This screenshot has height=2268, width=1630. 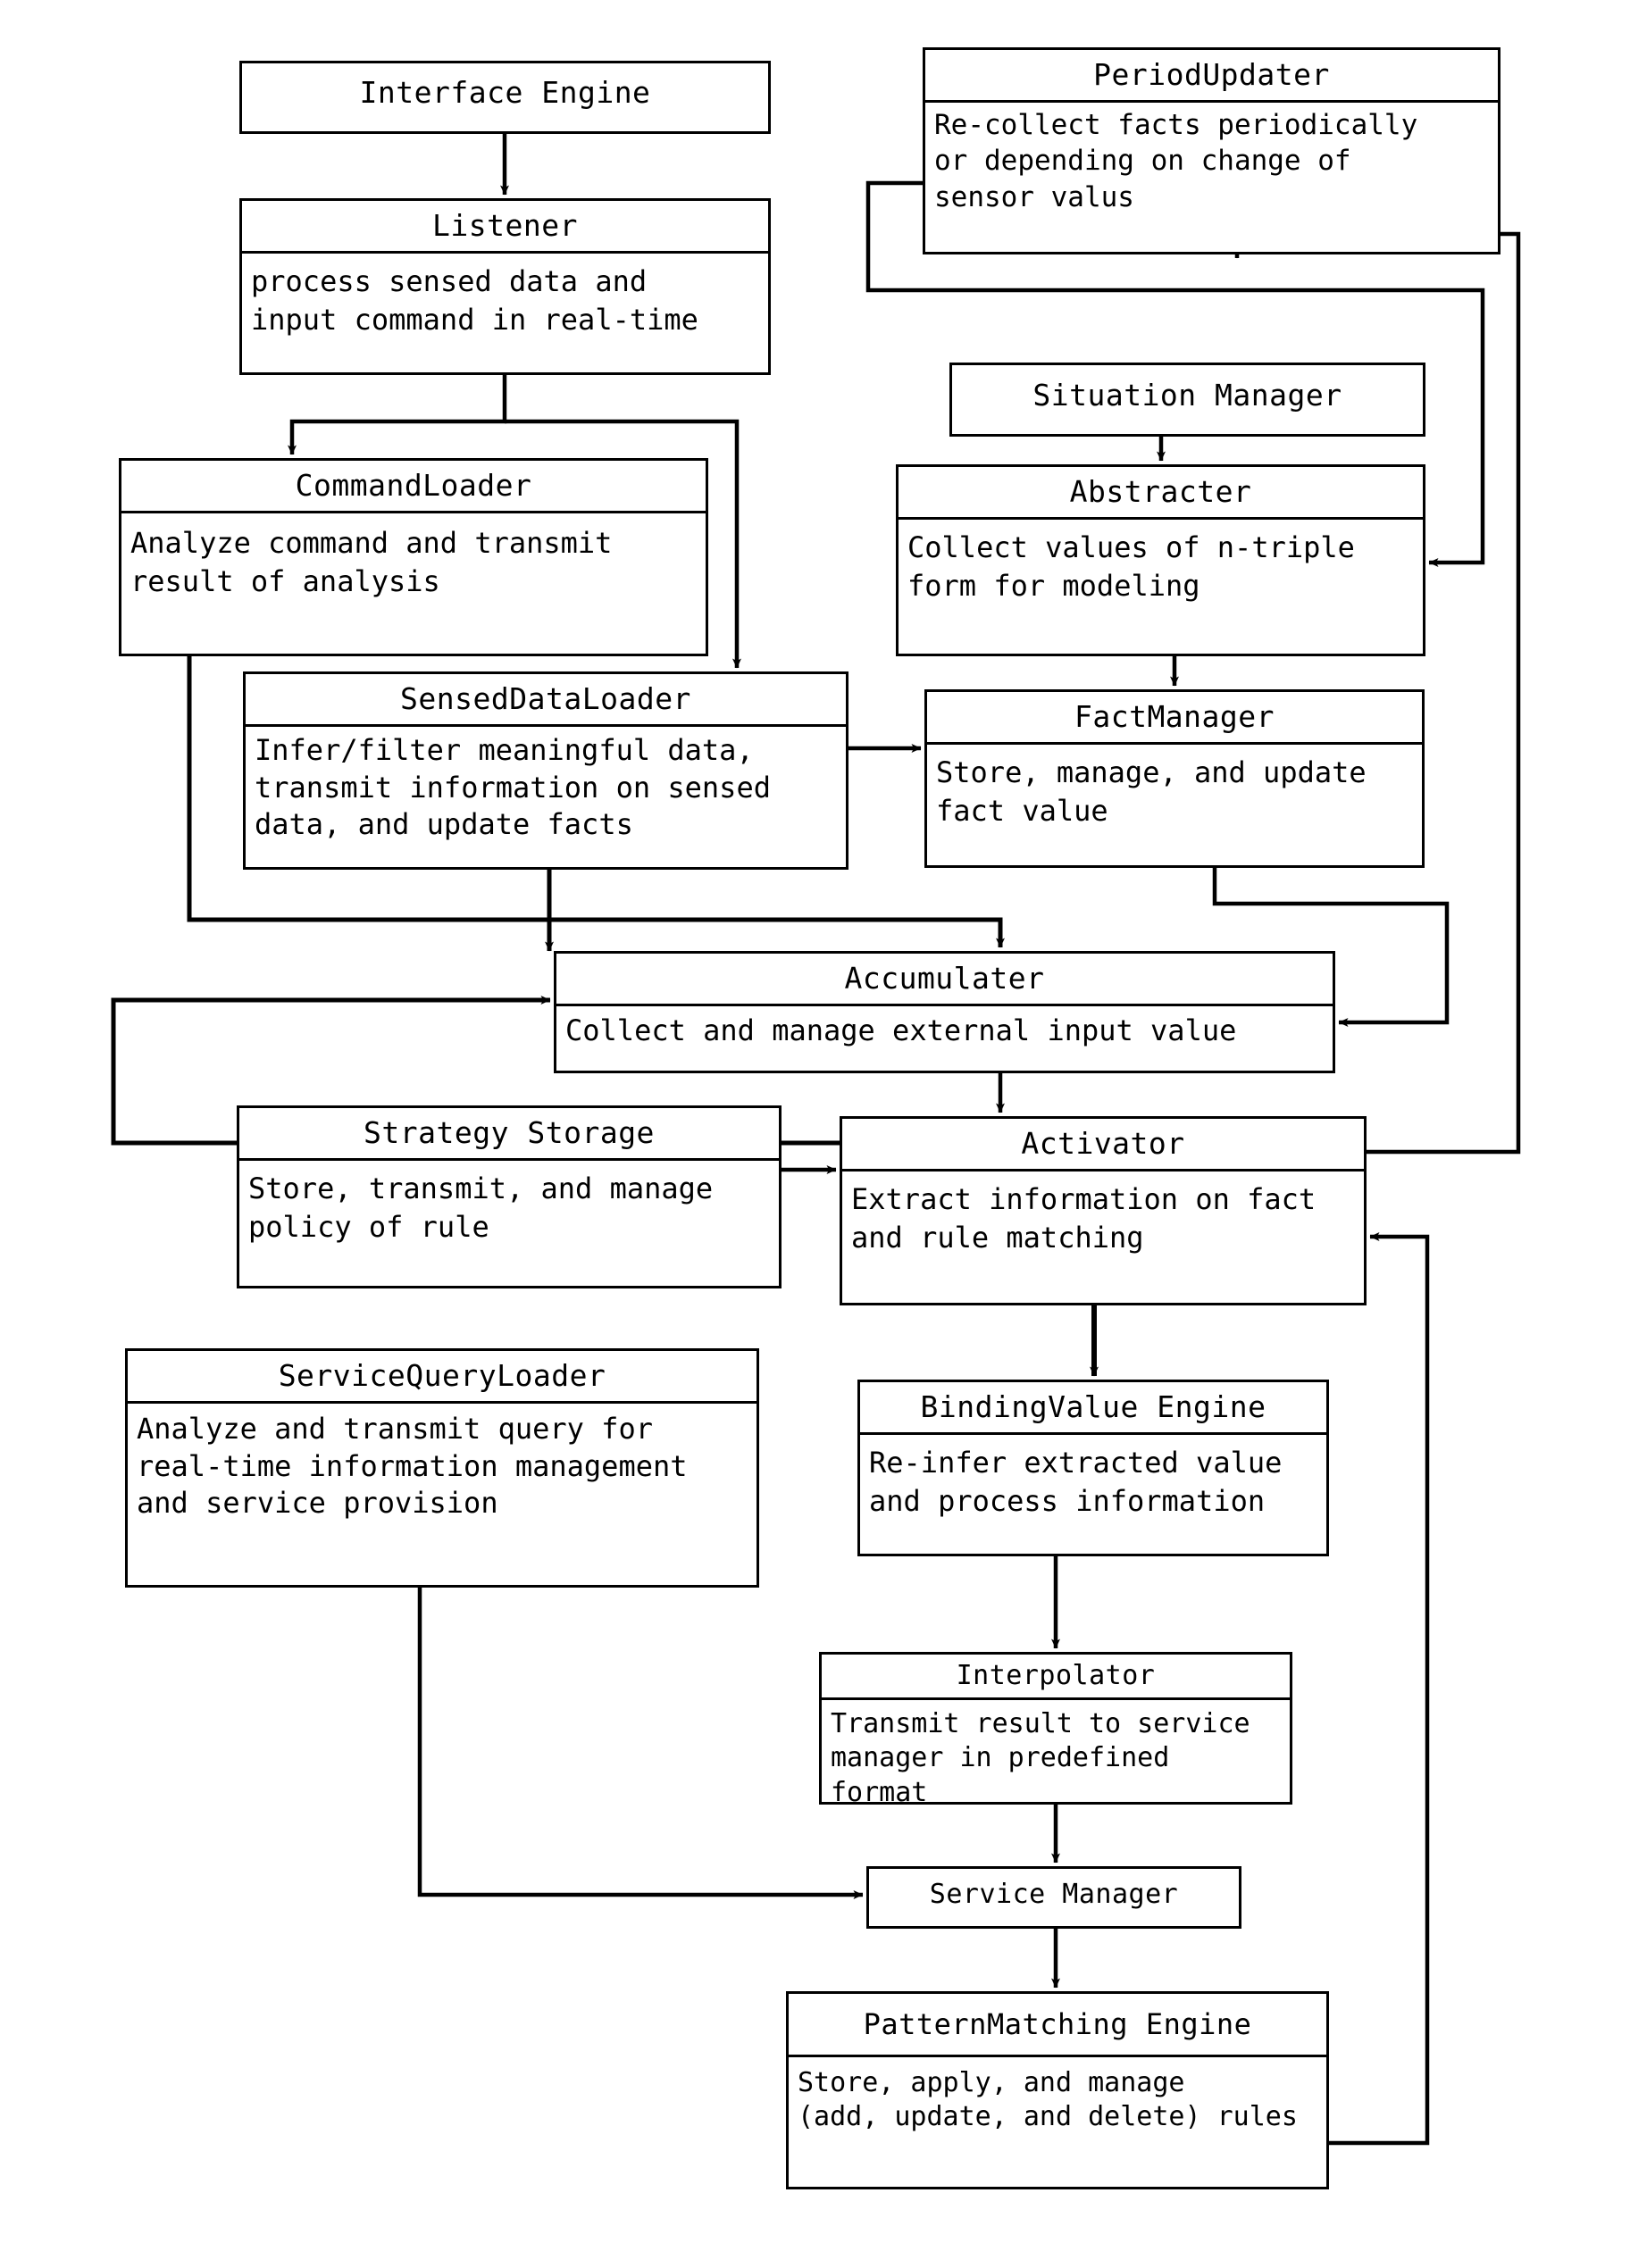 What do you see at coordinates (1056, 1677) in the screenshot?
I see `node-interpolator-title: Interpolator` at bounding box center [1056, 1677].